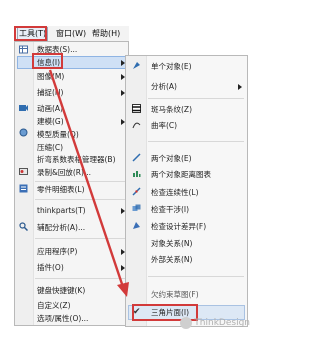 This screenshot has height=337, width=320. What do you see at coordinates (61, 190) in the screenshot?
I see `menu-item-bom: 零件明细表(L)` at bounding box center [61, 190].